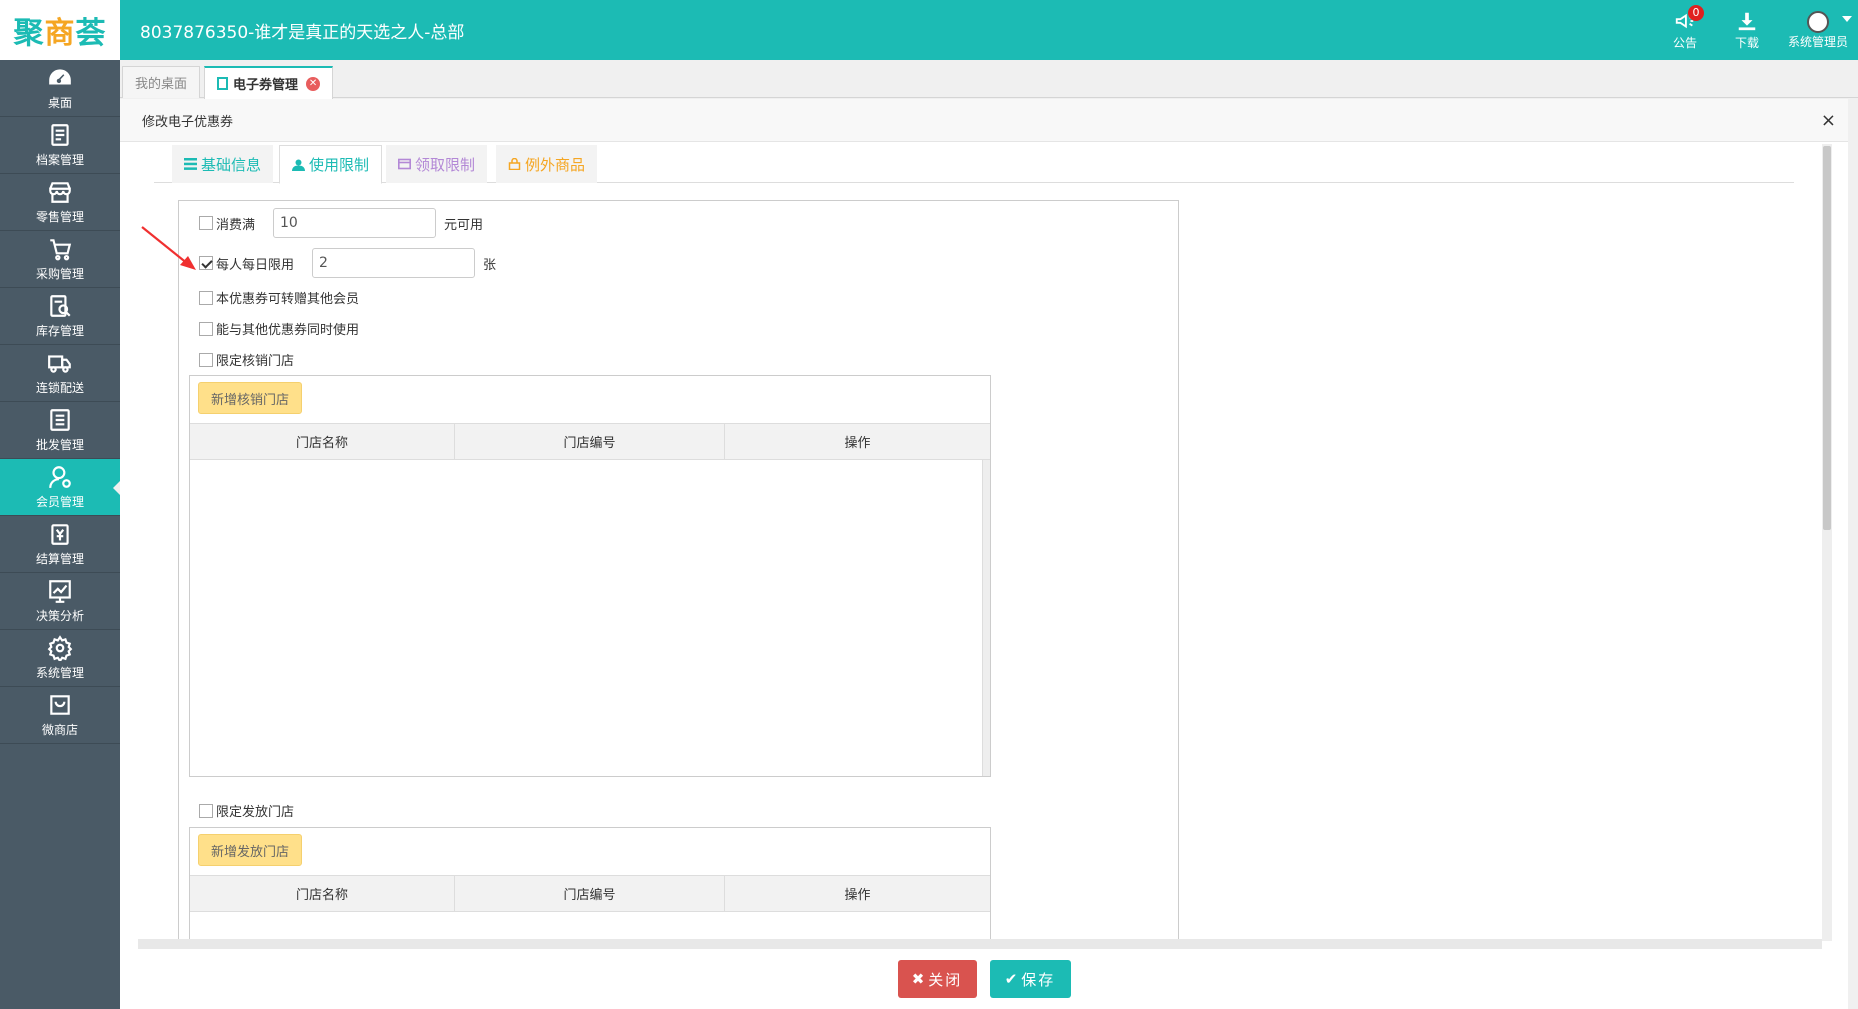 This screenshot has width=1858, height=1009. What do you see at coordinates (1012, 979) in the screenshot?
I see `check-icon: ✔` at bounding box center [1012, 979].